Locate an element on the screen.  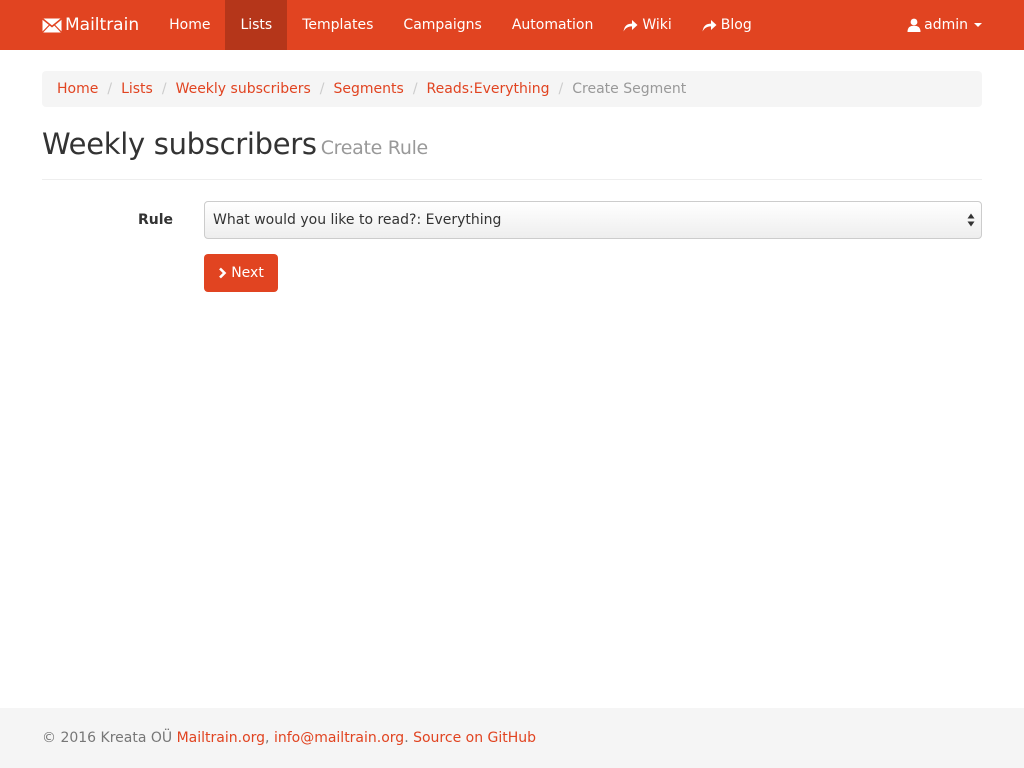
user-icon is located at coordinates (914, 25).